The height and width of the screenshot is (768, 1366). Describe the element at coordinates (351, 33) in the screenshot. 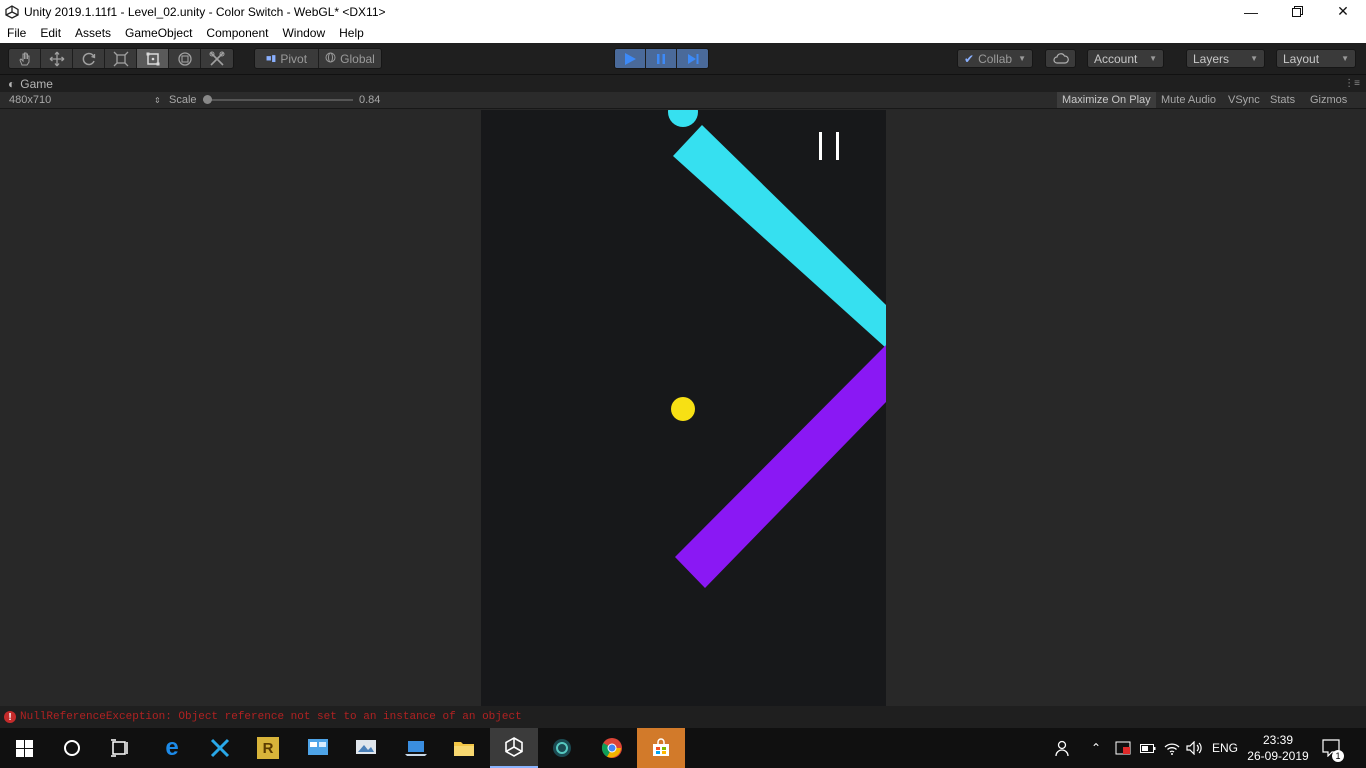

I see `menu-help: Help` at that location.